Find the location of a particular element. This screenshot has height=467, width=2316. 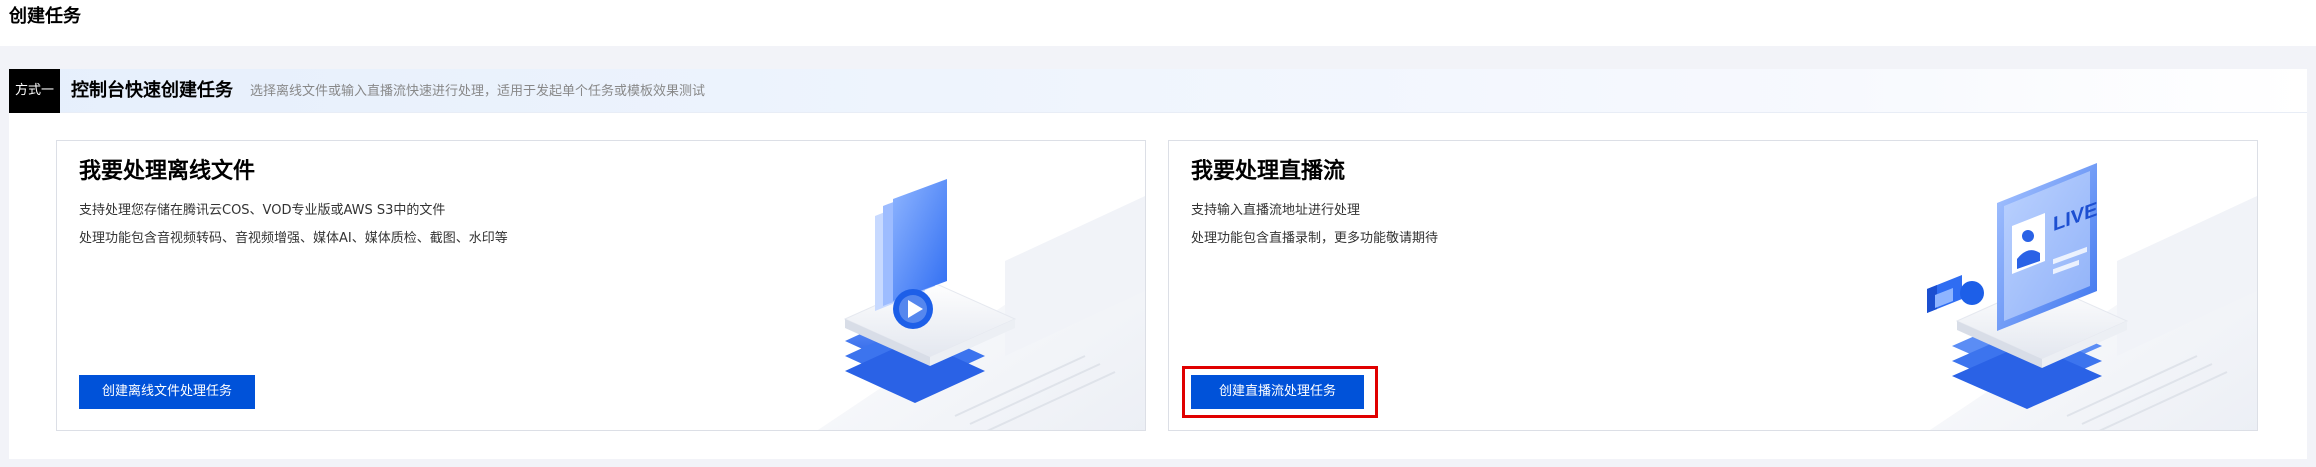

offline-card-line-1: 支持处理您存储在腾讯云COS、VOD专业版或AWS S3中的文件 is located at coordinates (262, 210).